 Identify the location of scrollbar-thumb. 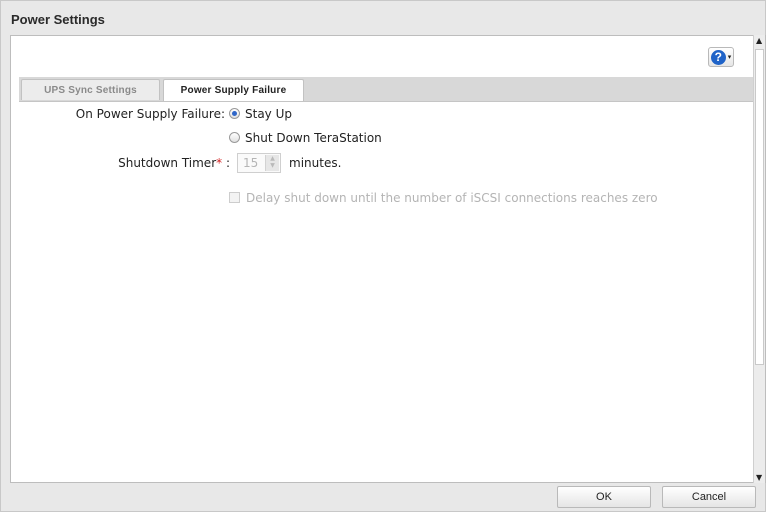
(759, 207).